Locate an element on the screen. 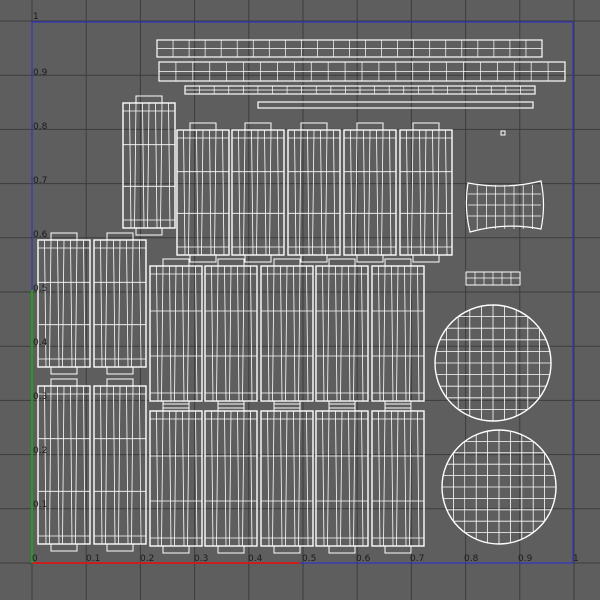 This screenshot has height=600, width=600. v-axis-label: 0.5 is located at coordinates (40, 289).